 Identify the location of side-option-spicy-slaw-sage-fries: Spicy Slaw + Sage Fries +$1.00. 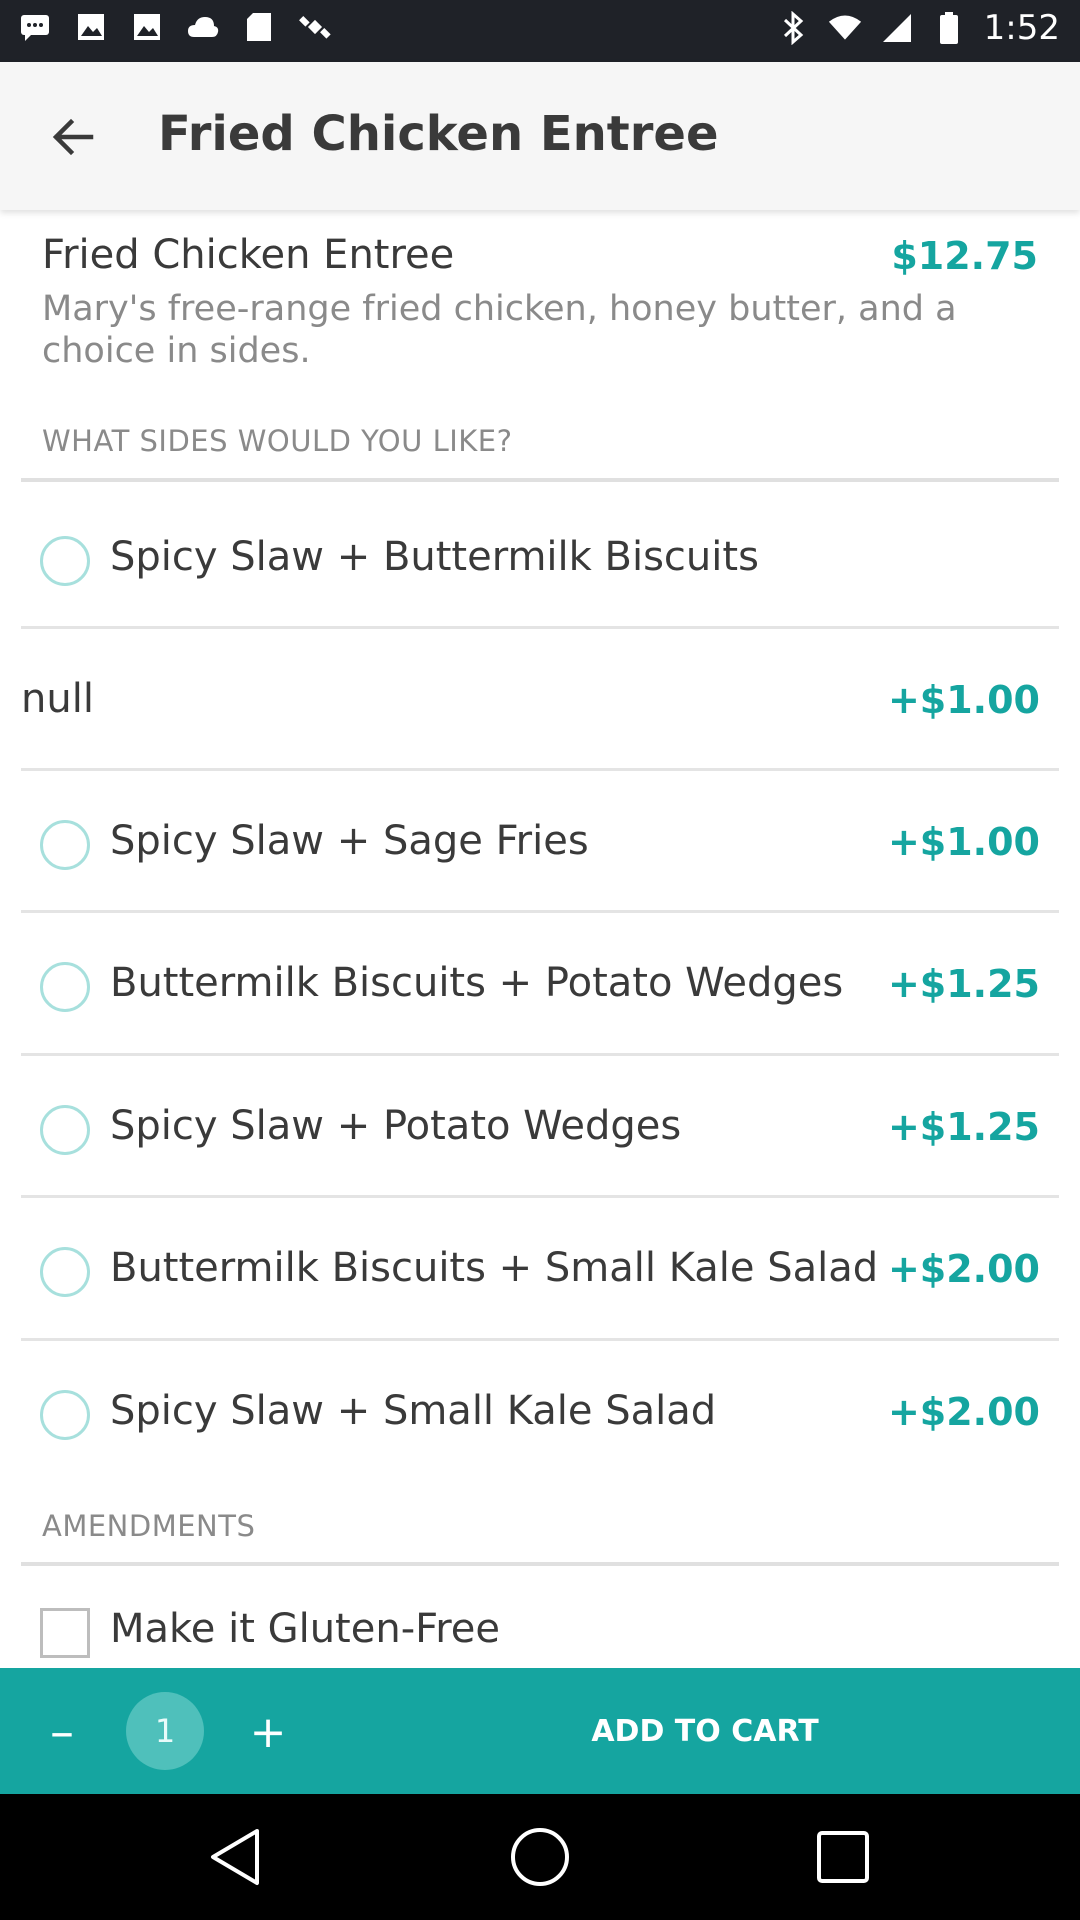
(540, 840).